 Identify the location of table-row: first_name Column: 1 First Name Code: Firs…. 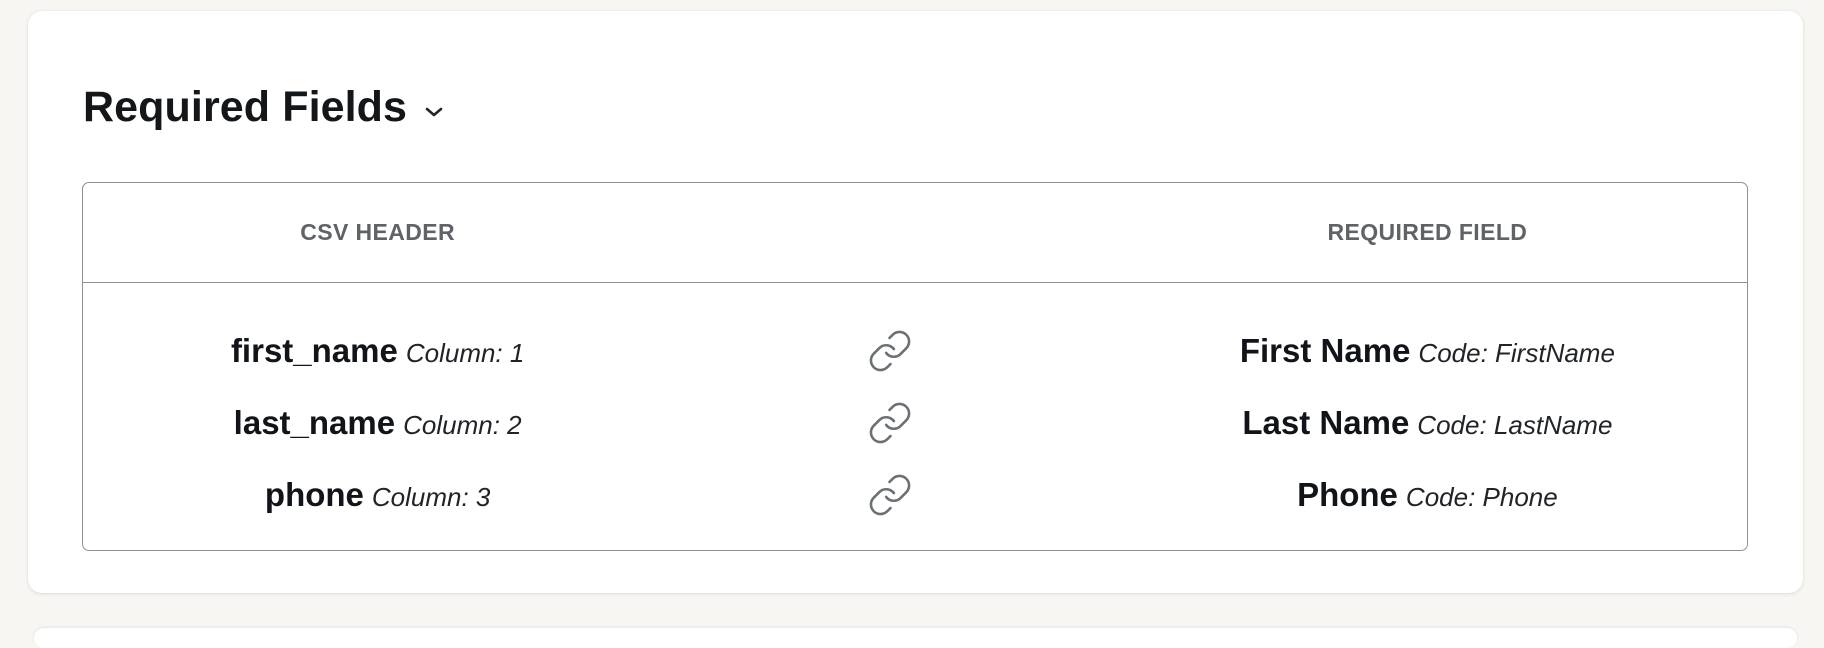
(915, 351).